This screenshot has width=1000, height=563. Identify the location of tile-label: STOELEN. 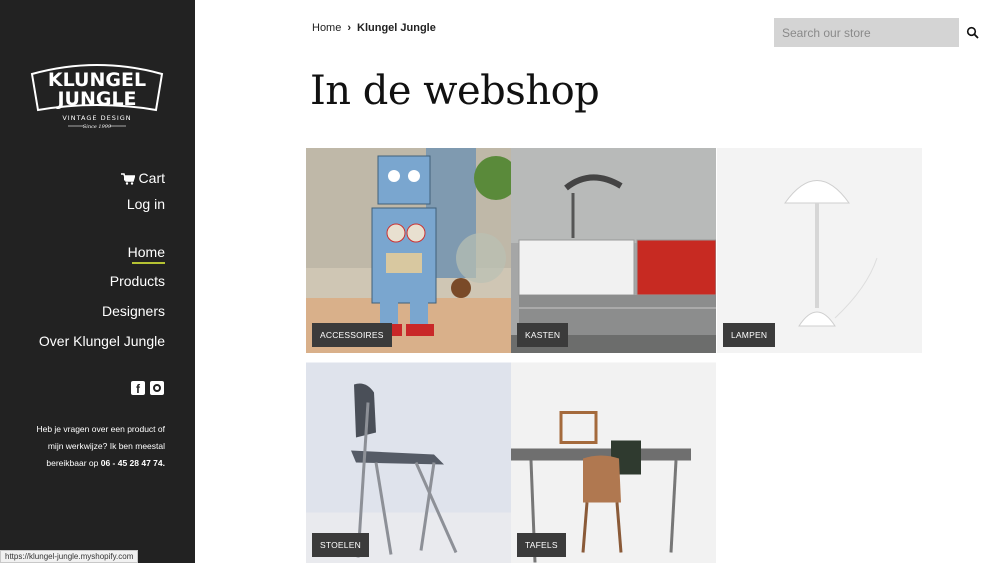
(340, 545).